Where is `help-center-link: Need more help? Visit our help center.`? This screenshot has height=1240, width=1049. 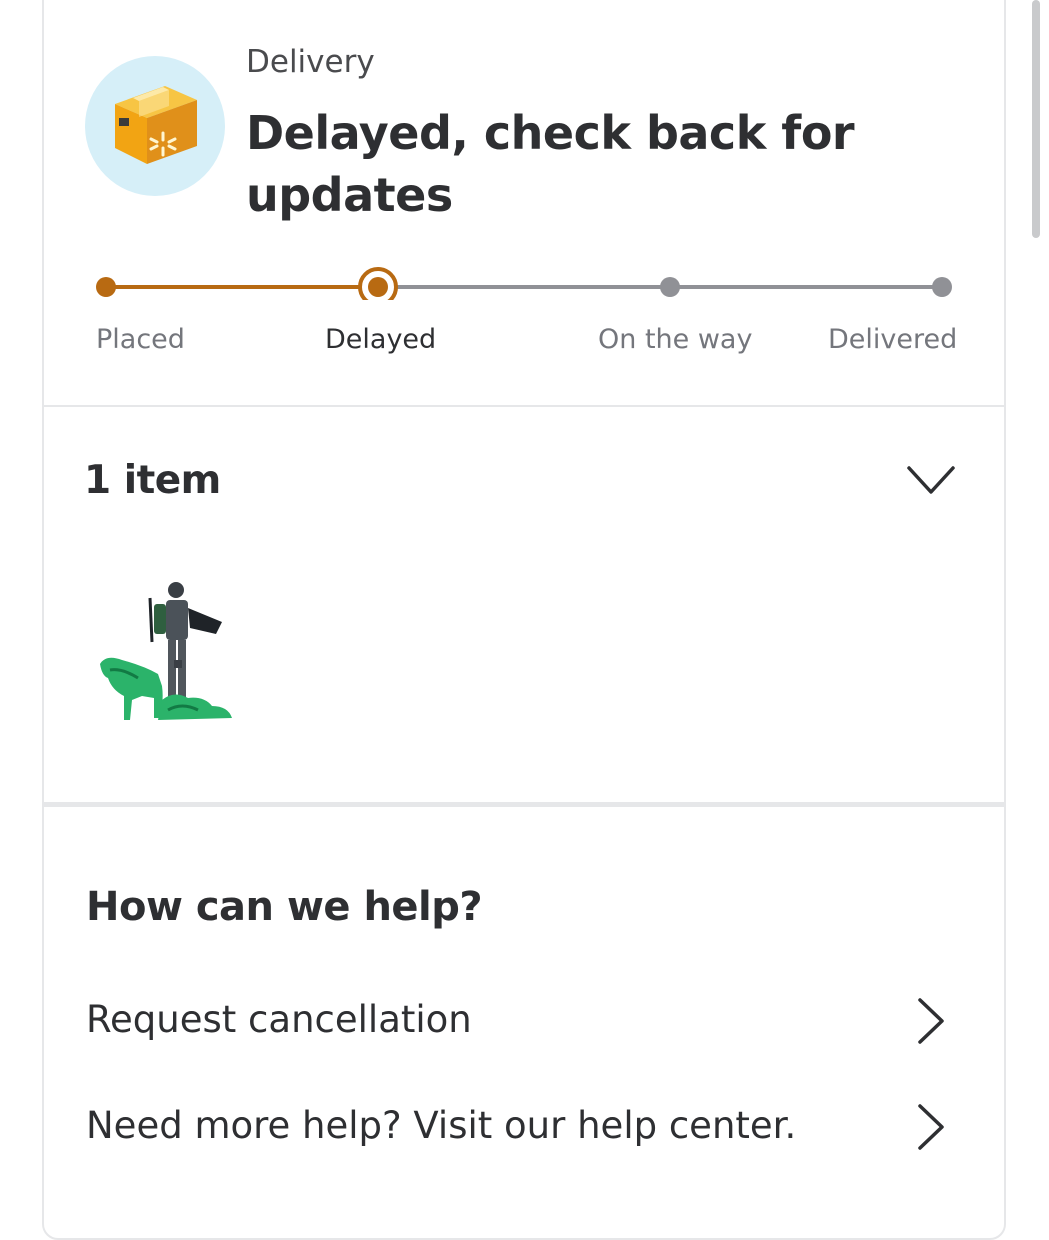
help-center-link: Need more help? Visit our help center. is located at coordinates (526, 1134).